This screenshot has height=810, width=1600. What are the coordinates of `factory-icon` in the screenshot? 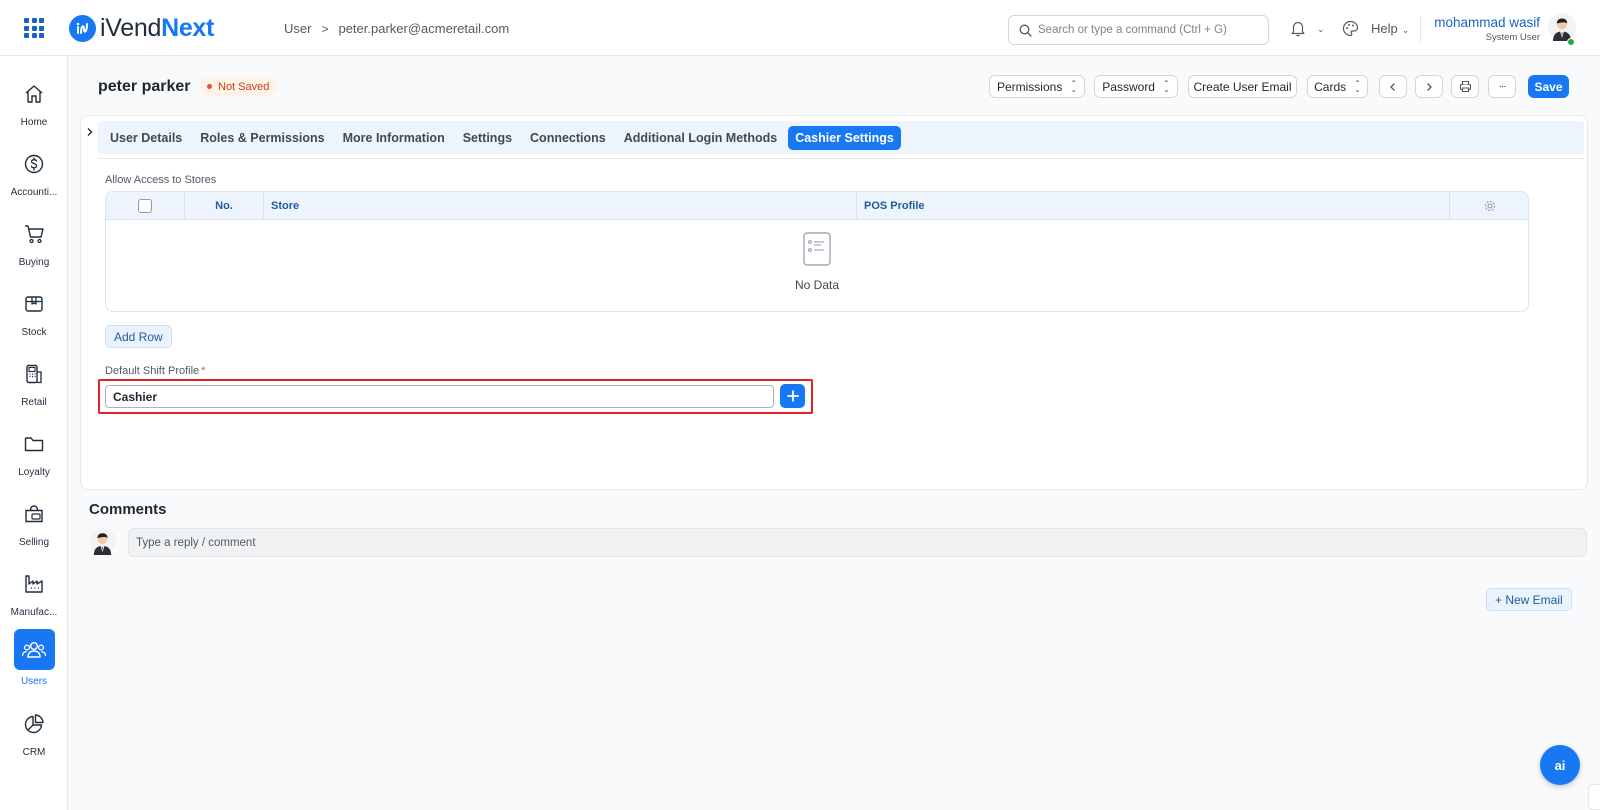 It's located at (34, 584).